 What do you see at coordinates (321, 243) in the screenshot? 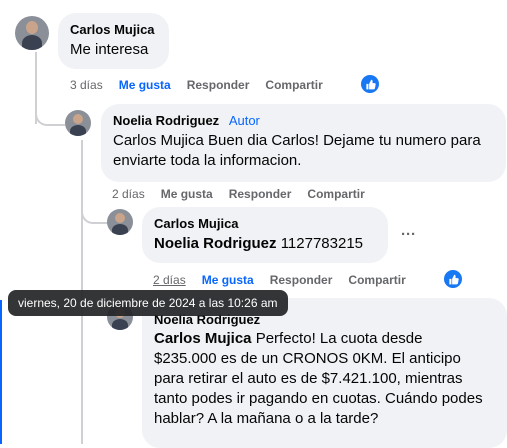
I see `comment-text: 1127783215` at bounding box center [321, 243].